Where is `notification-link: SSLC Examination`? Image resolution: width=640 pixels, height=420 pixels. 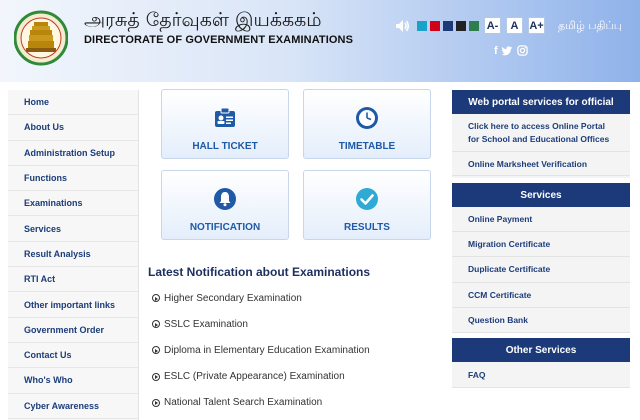 notification-link: SSLC Examination is located at coordinates (261, 324).